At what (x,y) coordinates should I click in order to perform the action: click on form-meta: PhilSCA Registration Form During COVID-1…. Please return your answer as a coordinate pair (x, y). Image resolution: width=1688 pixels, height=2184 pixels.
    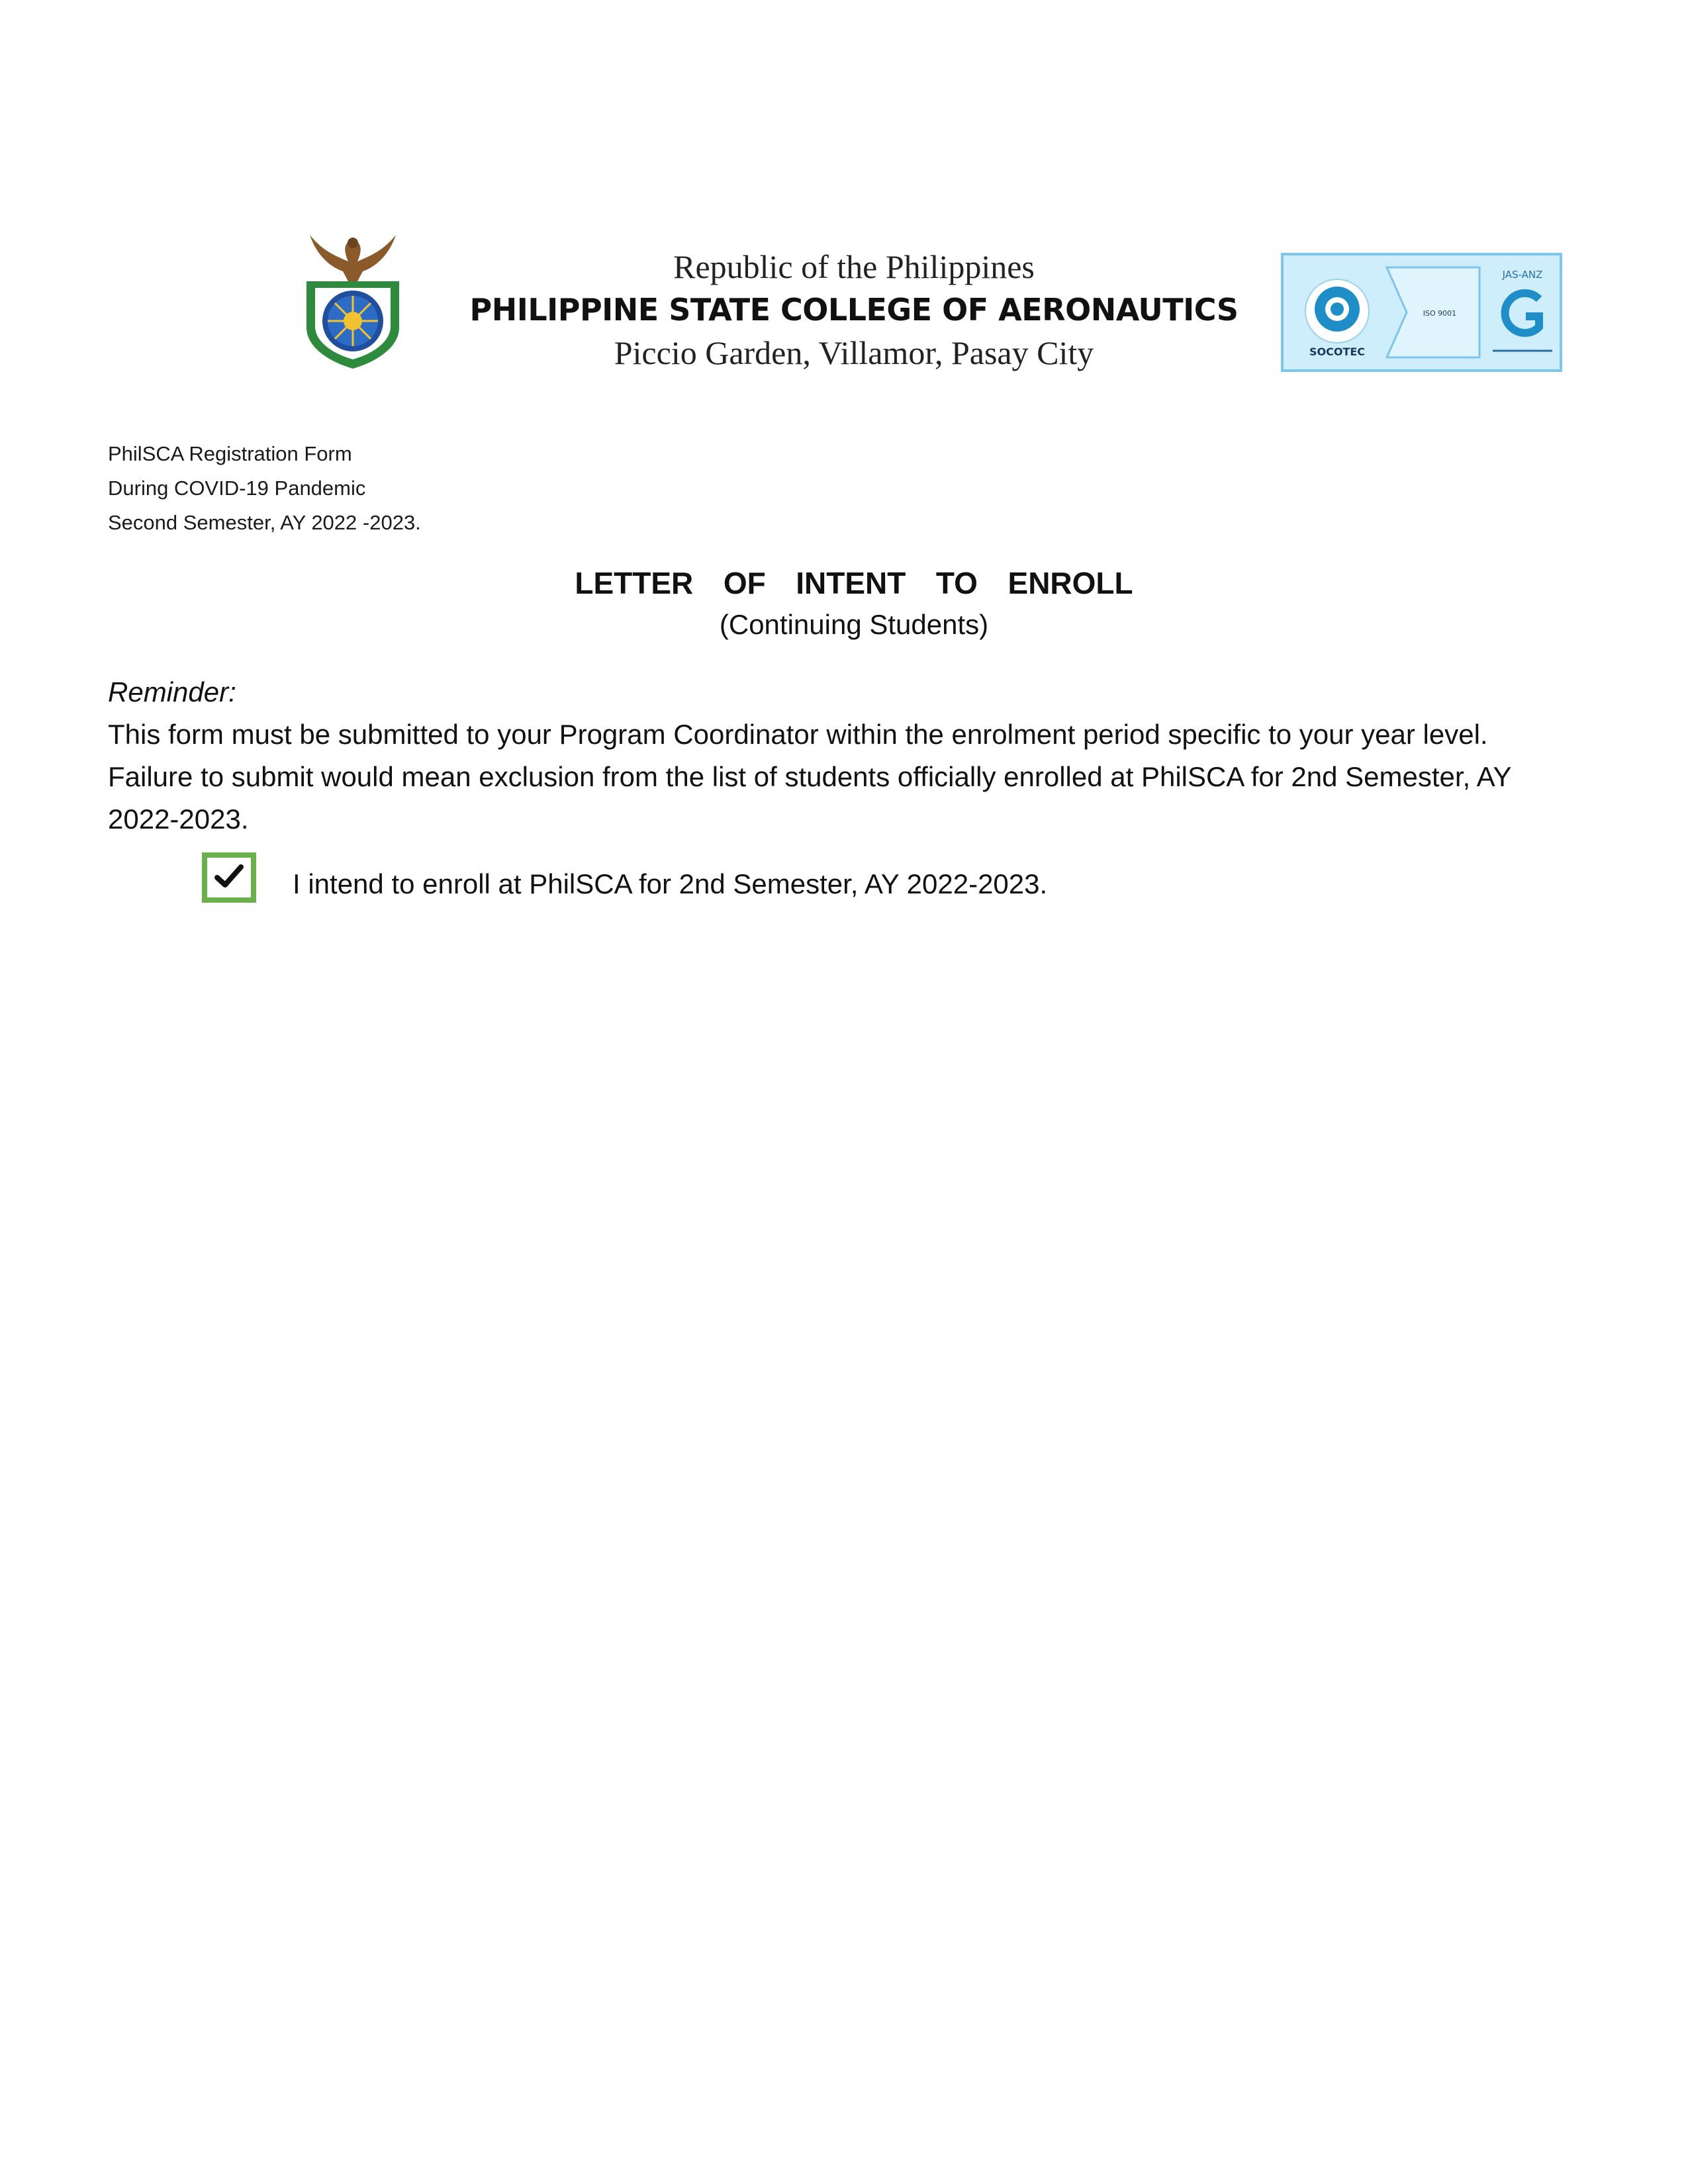
    Looking at the image, I should click on (264, 488).